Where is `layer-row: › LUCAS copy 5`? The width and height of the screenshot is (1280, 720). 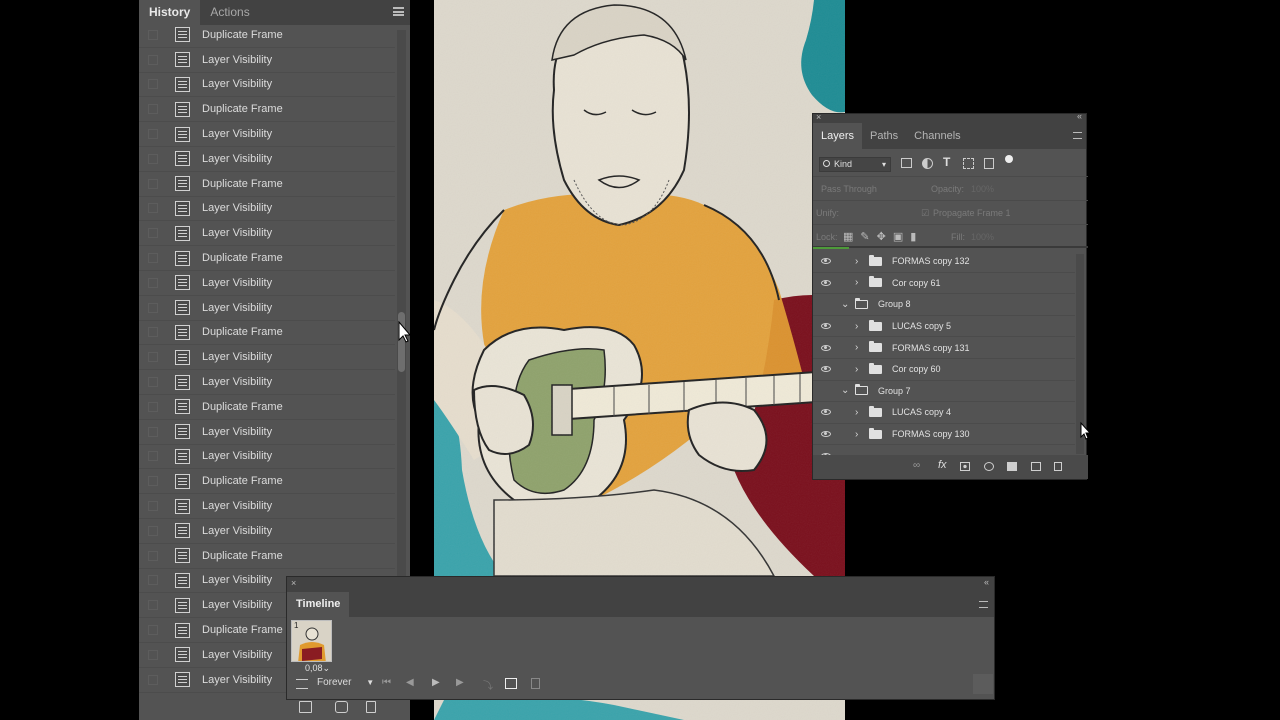
layer-row: › LUCAS copy 5 is located at coordinates (944, 327).